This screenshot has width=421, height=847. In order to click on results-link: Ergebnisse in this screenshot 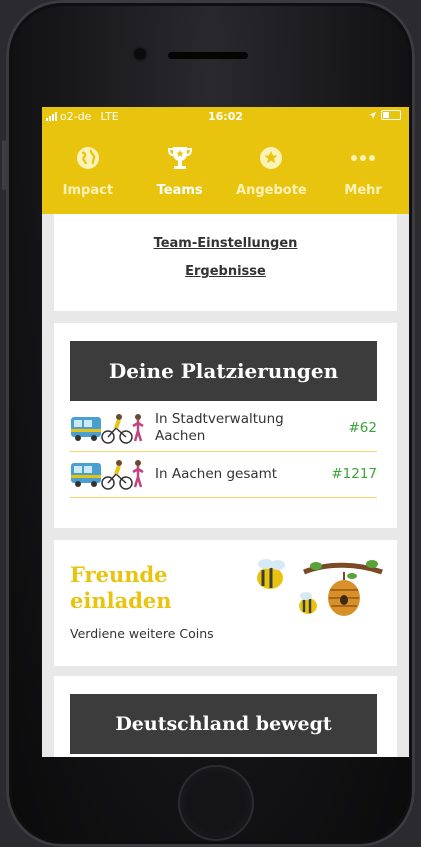, I will do `click(225, 271)`.